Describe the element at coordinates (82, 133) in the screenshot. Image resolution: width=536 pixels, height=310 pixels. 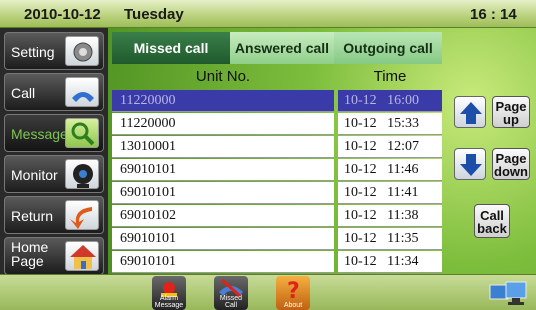
I see `magnifier-icon` at that location.